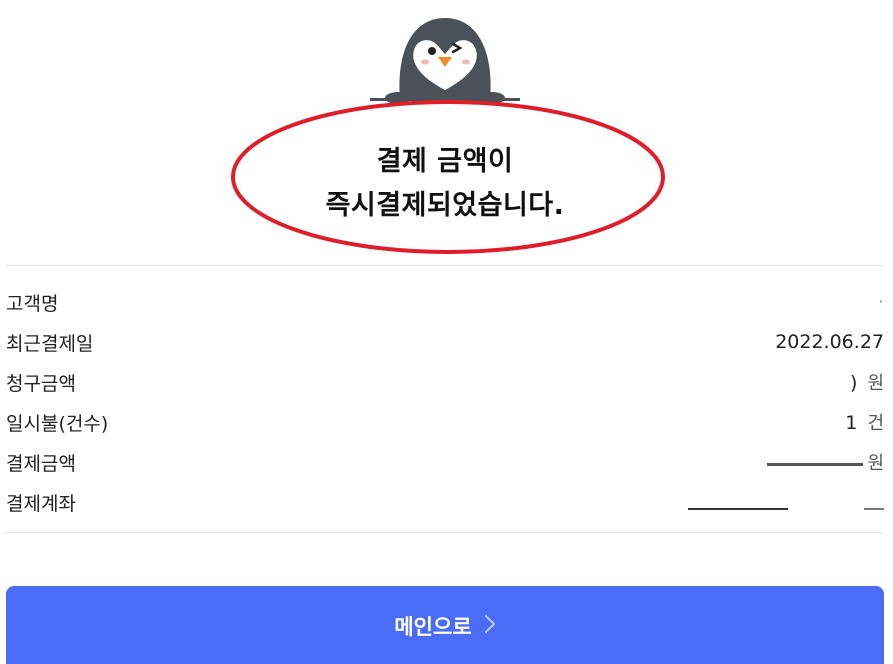  Describe the element at coordinates (490, 624) in the screenshot. I see `chevron-right-icon` at that location.